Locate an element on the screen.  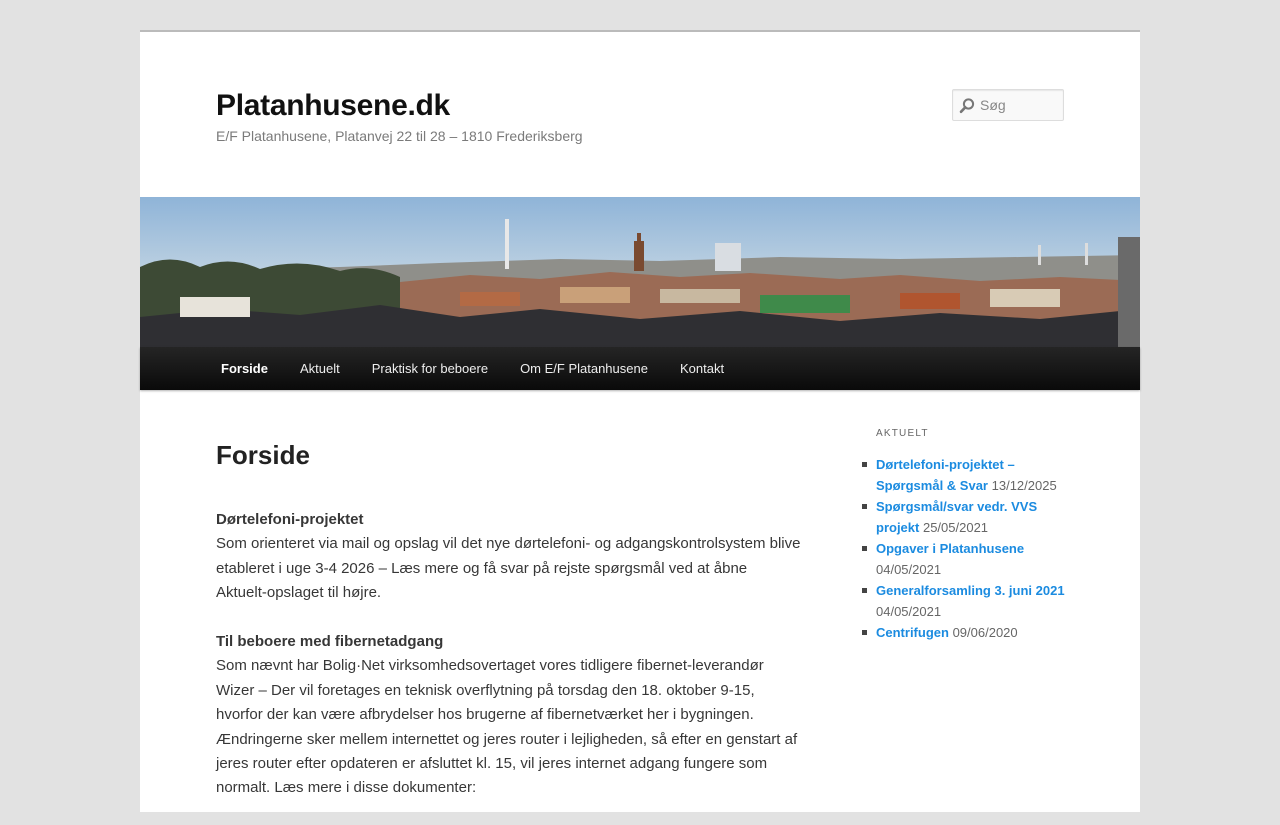
section-heading: Til beboere med fibernetadgang is located at coordinates (330, 642).